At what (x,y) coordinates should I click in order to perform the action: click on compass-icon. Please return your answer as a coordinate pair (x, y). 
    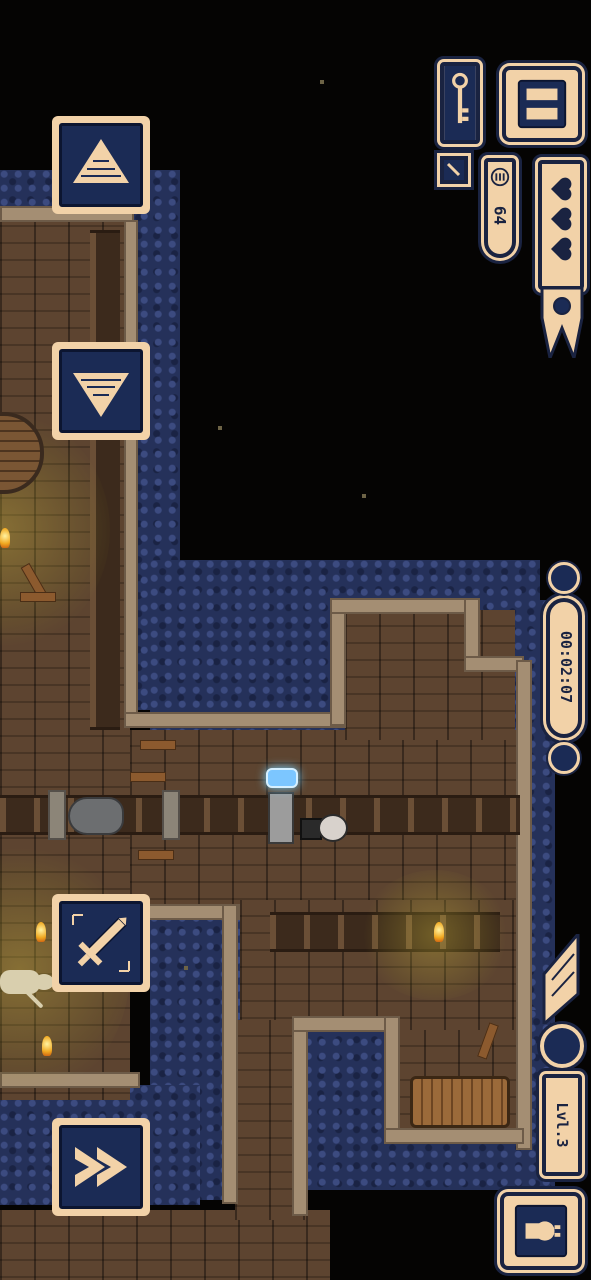
    Looking at the image, I should click on (562, 1046).